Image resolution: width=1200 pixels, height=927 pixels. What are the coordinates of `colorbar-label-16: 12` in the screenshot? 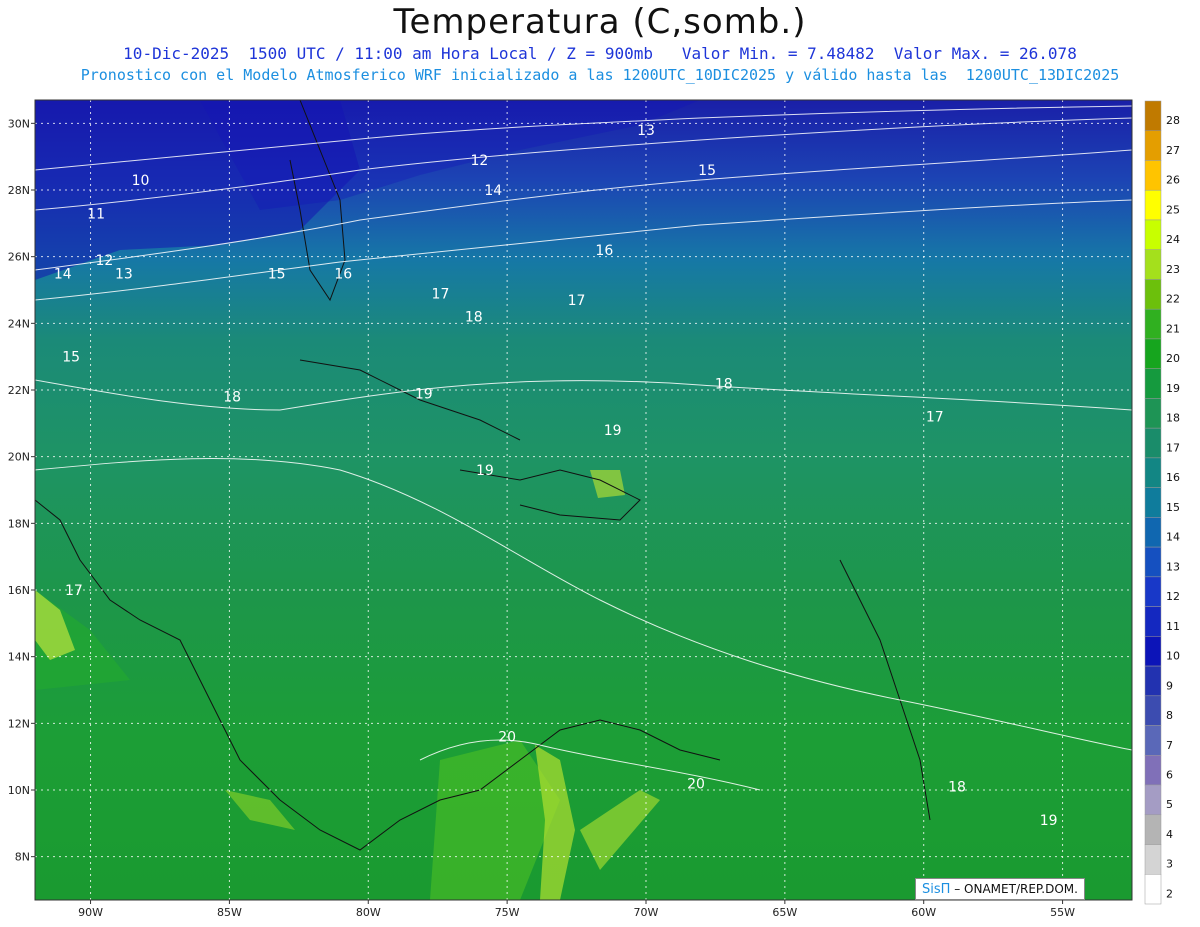 It's located at (1173, 596).